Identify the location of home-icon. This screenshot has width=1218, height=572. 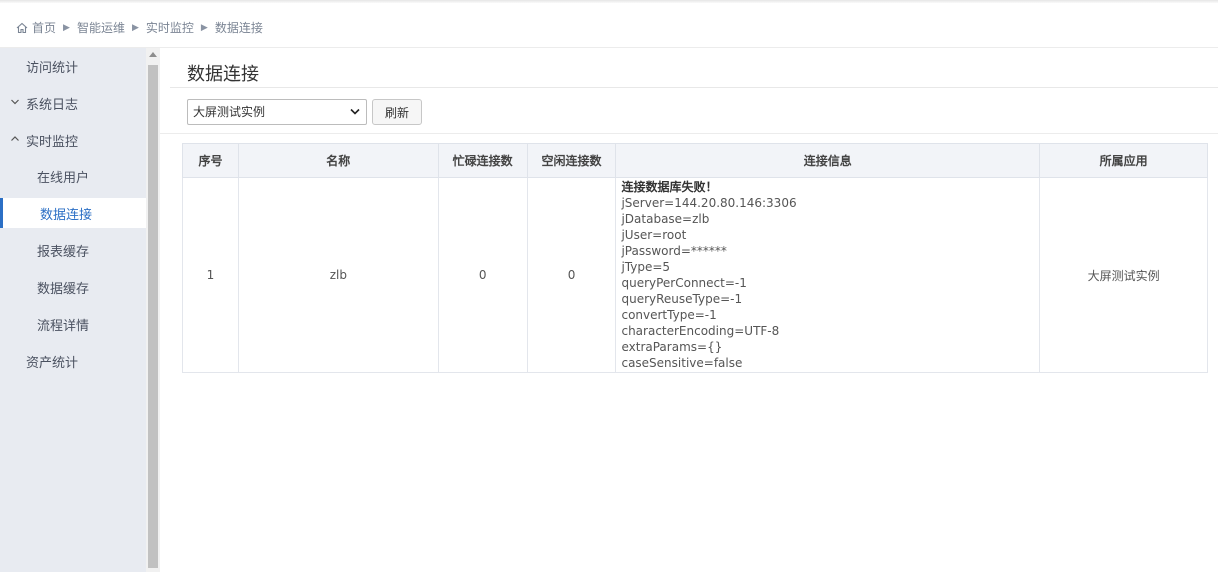
(22, 27).